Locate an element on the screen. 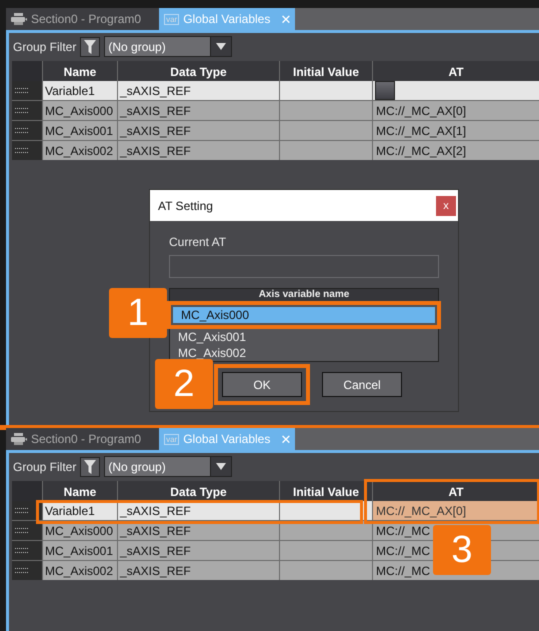 This screenshot has height=631, width=539. current-at-field is located at coordinates (304, 266).